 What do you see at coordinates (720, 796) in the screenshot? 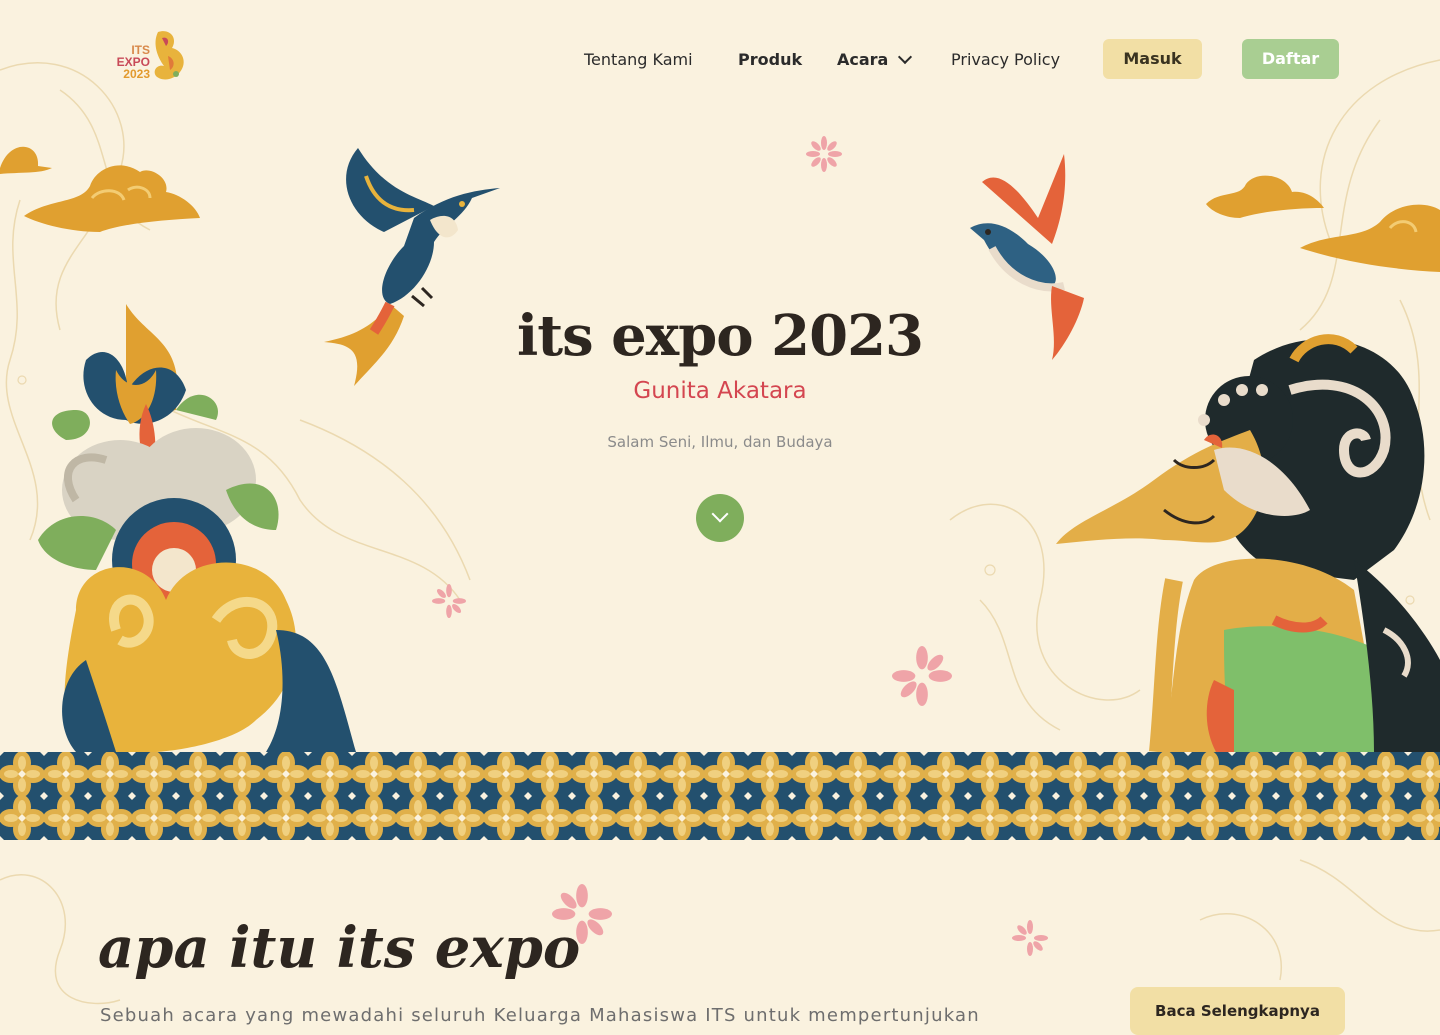
I see `batik-kawung-band` at bounding box center [720, 796].